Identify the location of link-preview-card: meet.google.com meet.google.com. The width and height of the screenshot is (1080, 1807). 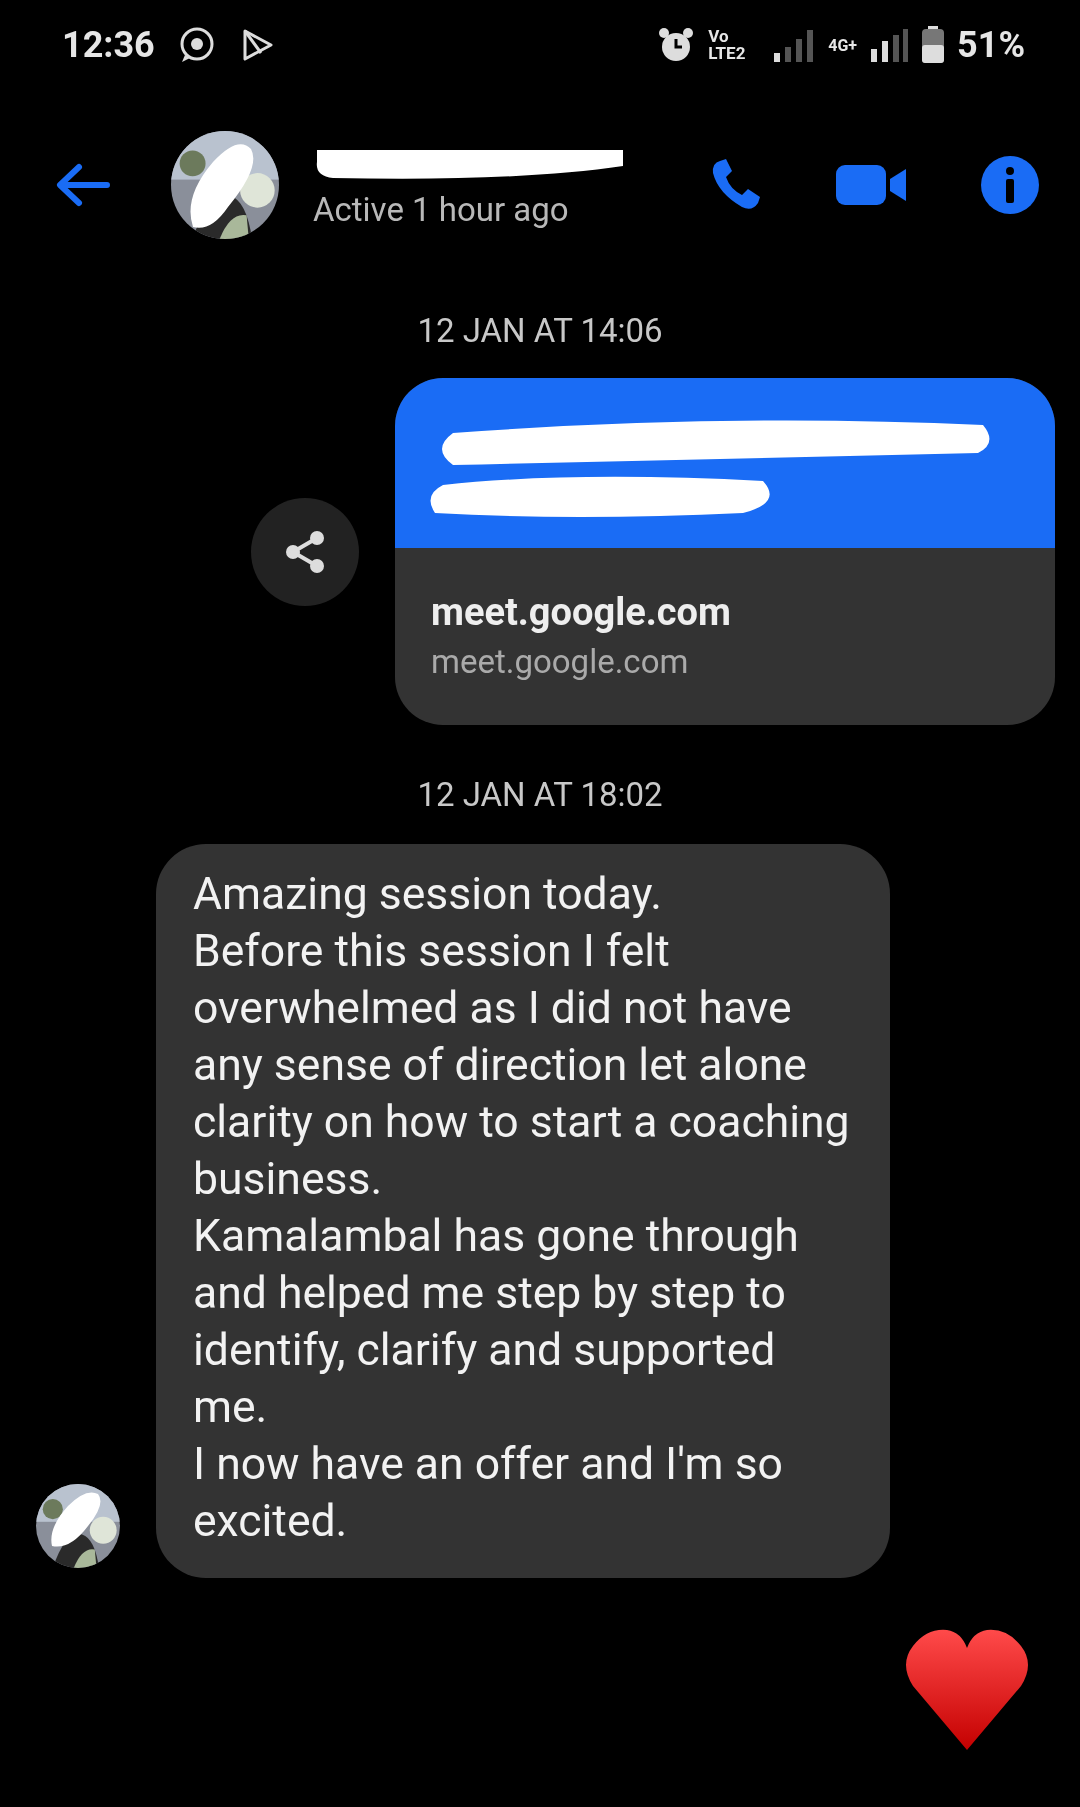
(725, 551).